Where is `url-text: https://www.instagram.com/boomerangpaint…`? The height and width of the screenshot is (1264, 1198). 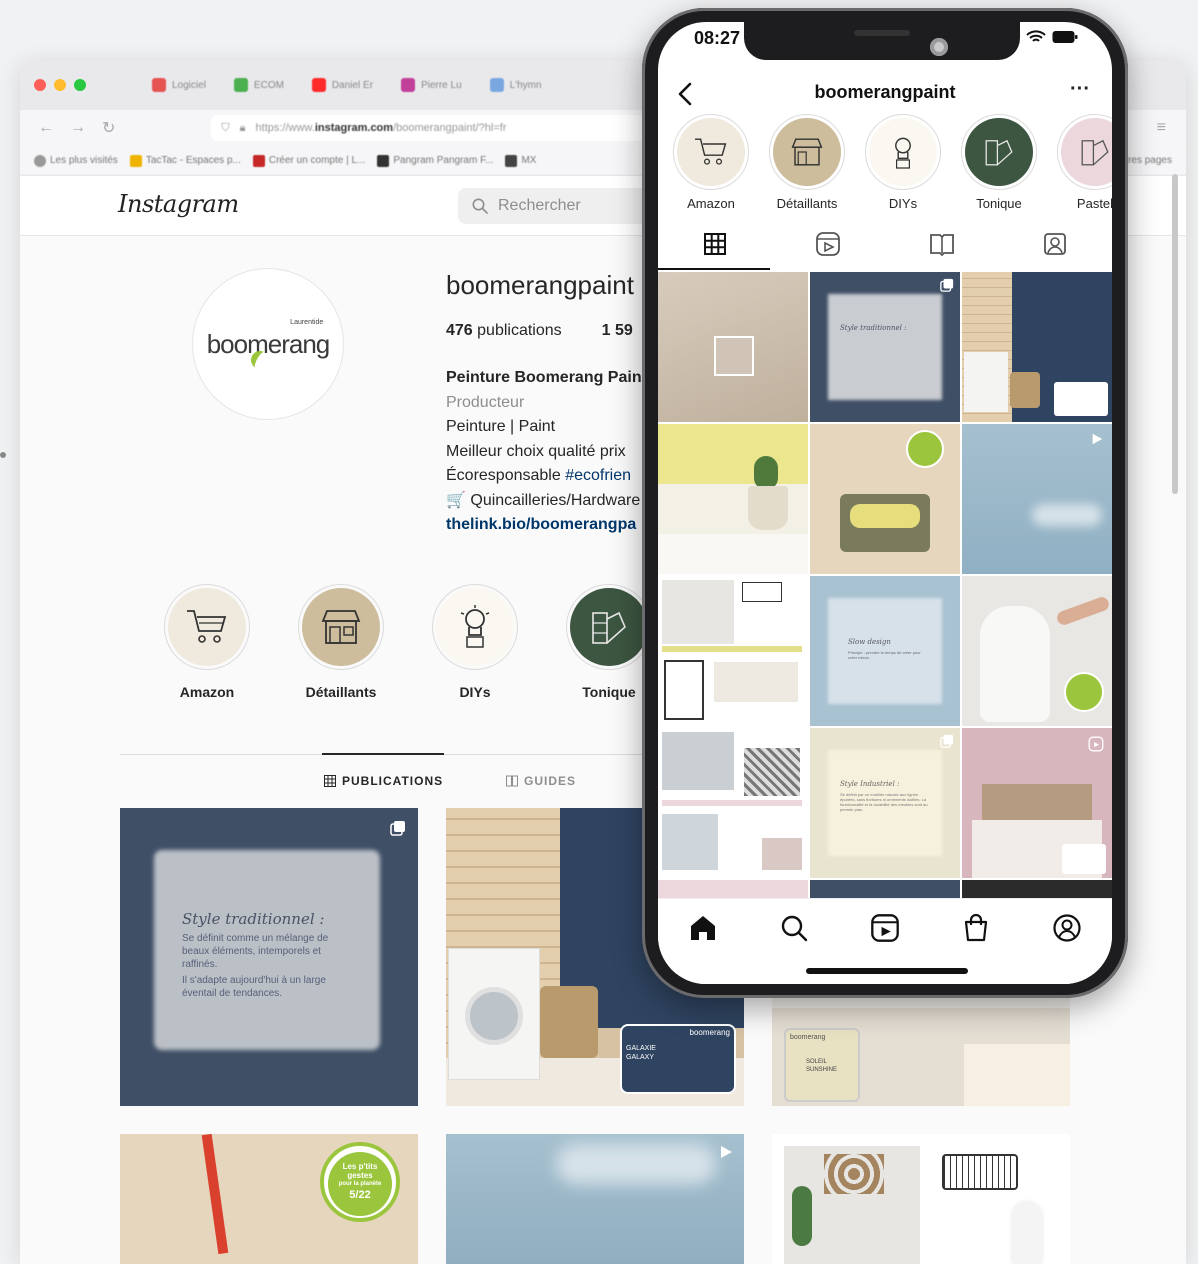 url-text: https://www.instagram.com/boomerangpaint… is located at coordinates (381, 128).